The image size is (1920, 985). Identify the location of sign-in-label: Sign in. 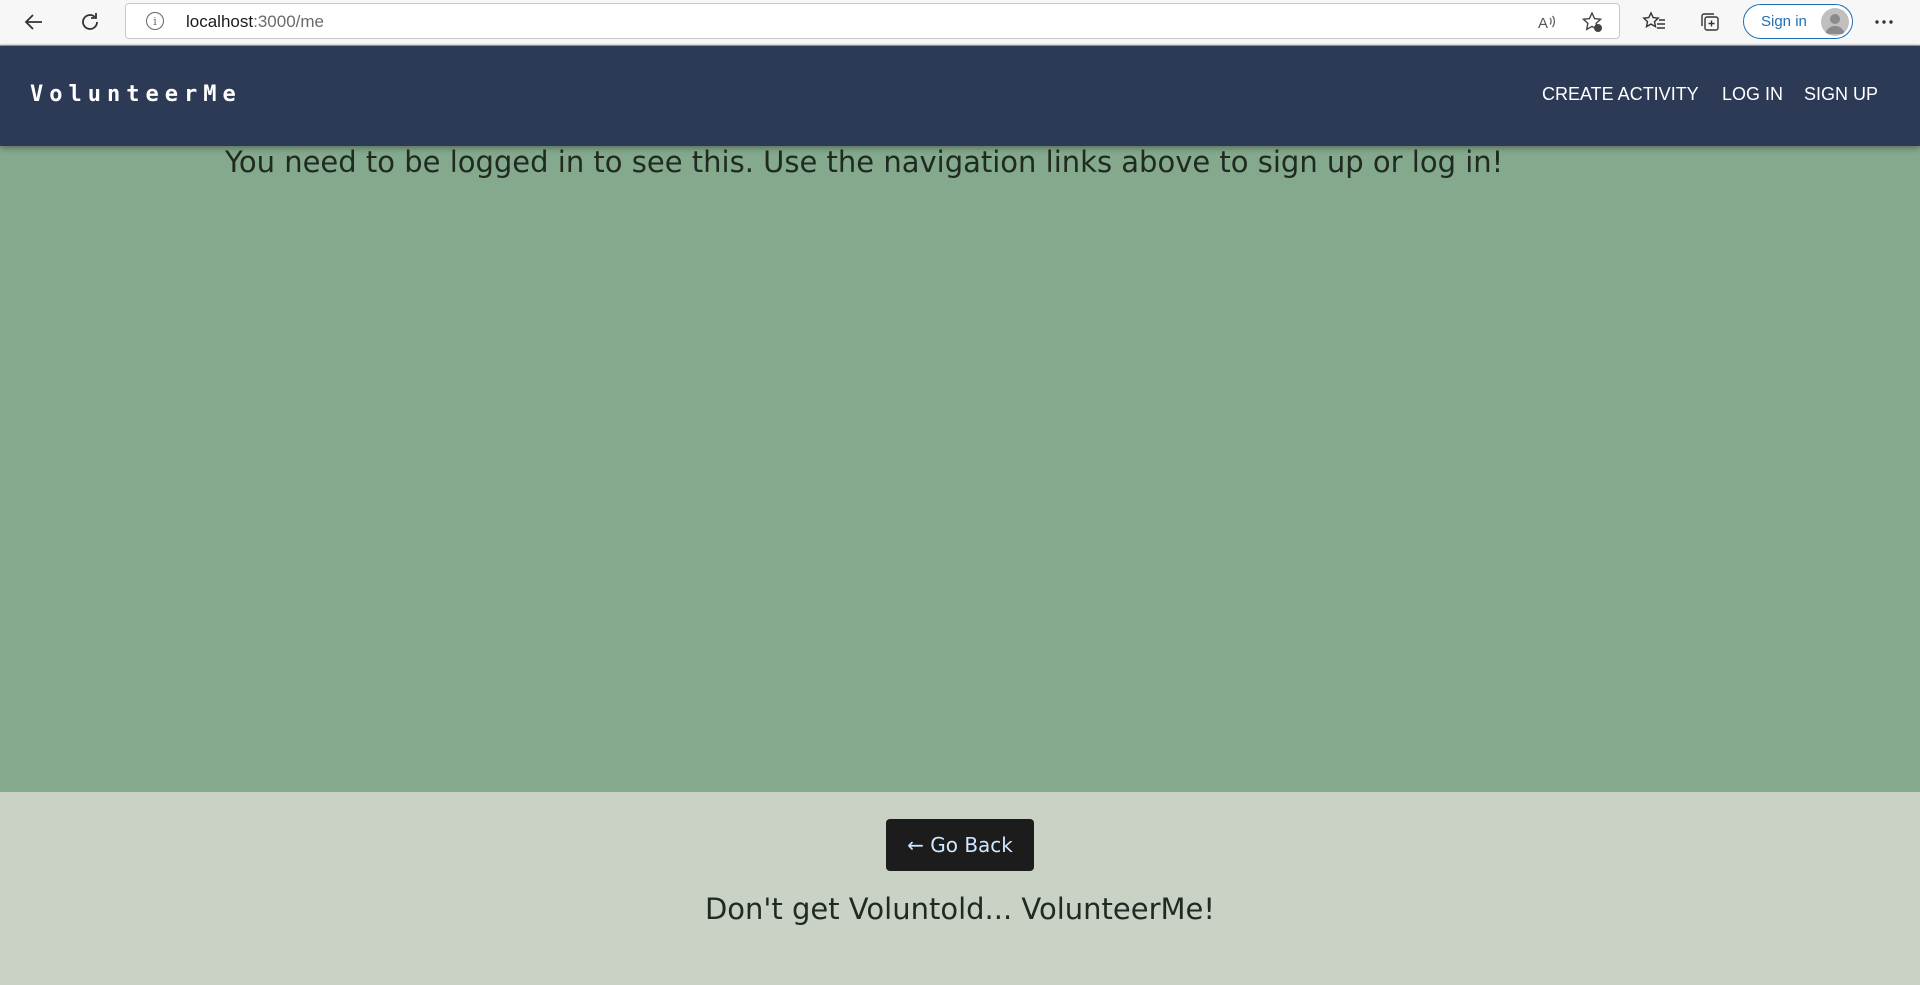
(1784, 21).